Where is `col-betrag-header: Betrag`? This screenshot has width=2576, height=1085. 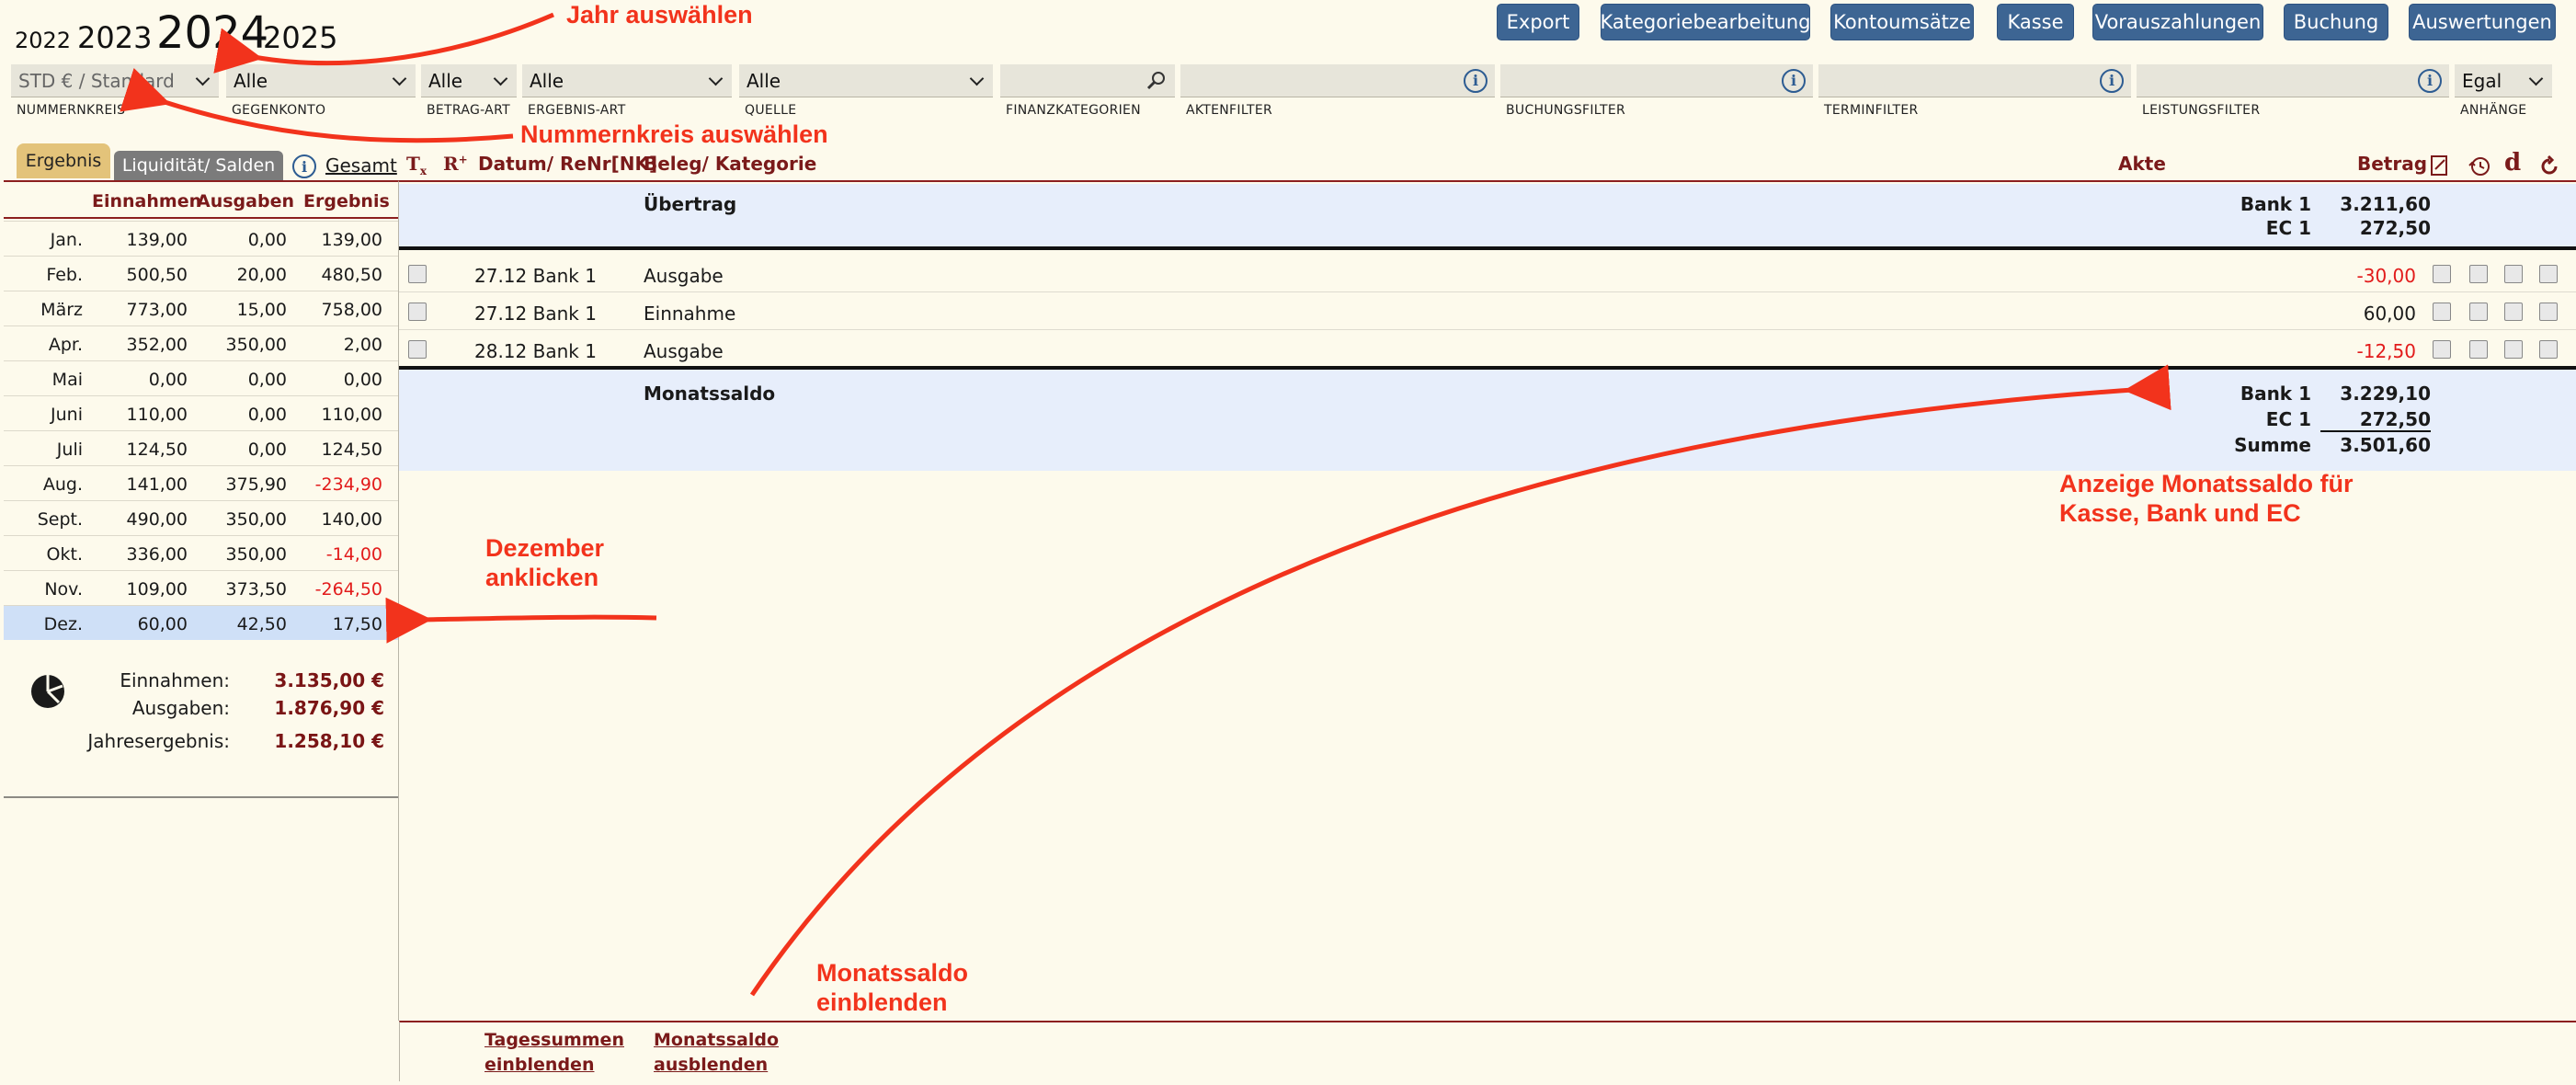 col-betrag-header: Betrag is located at coordinates (2392, 164).